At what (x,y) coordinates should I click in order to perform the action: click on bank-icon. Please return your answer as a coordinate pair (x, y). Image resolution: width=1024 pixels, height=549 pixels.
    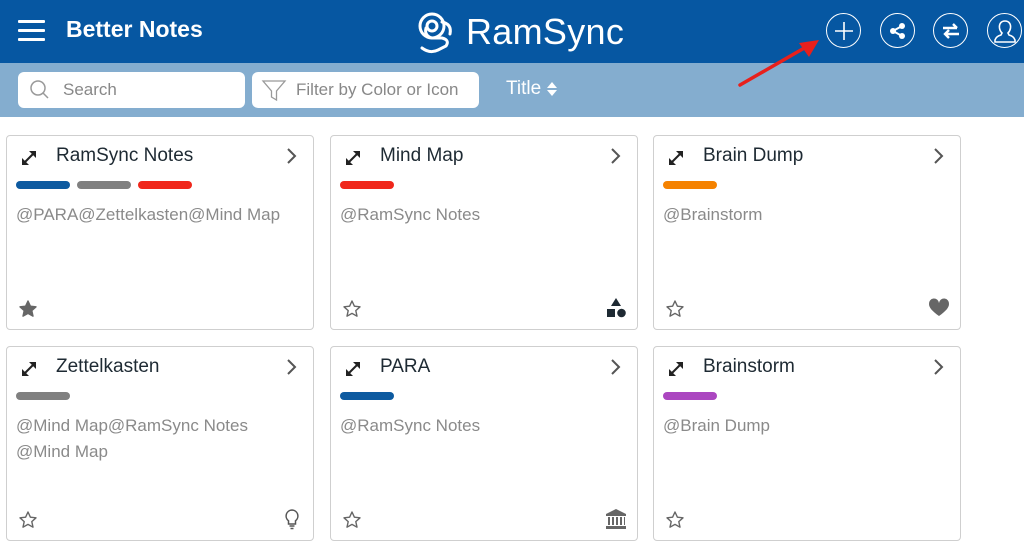
    Looking at the image, I should click on (616, 519).